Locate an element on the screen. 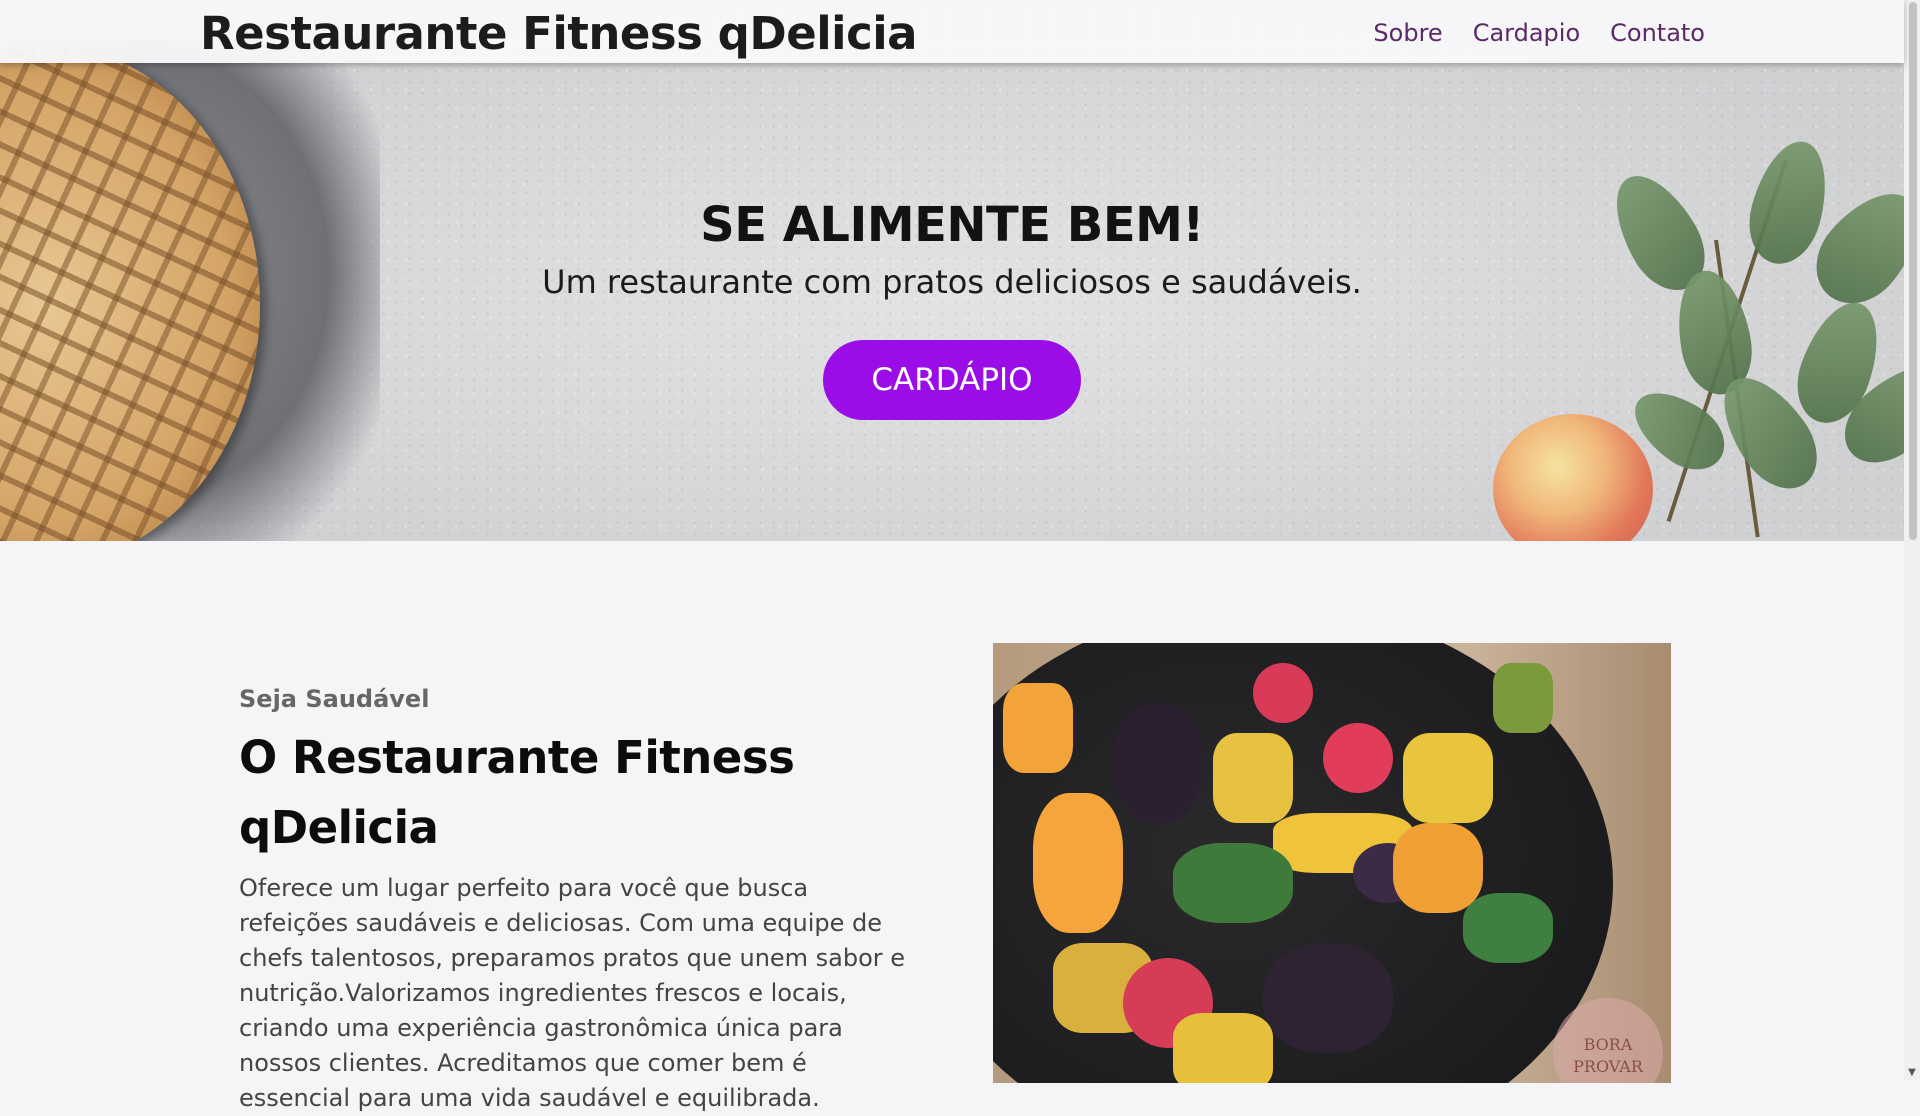 This screenshot has height=1116, width=1920. stamp-line1: BORA is located at coordinates (1608, 1044).